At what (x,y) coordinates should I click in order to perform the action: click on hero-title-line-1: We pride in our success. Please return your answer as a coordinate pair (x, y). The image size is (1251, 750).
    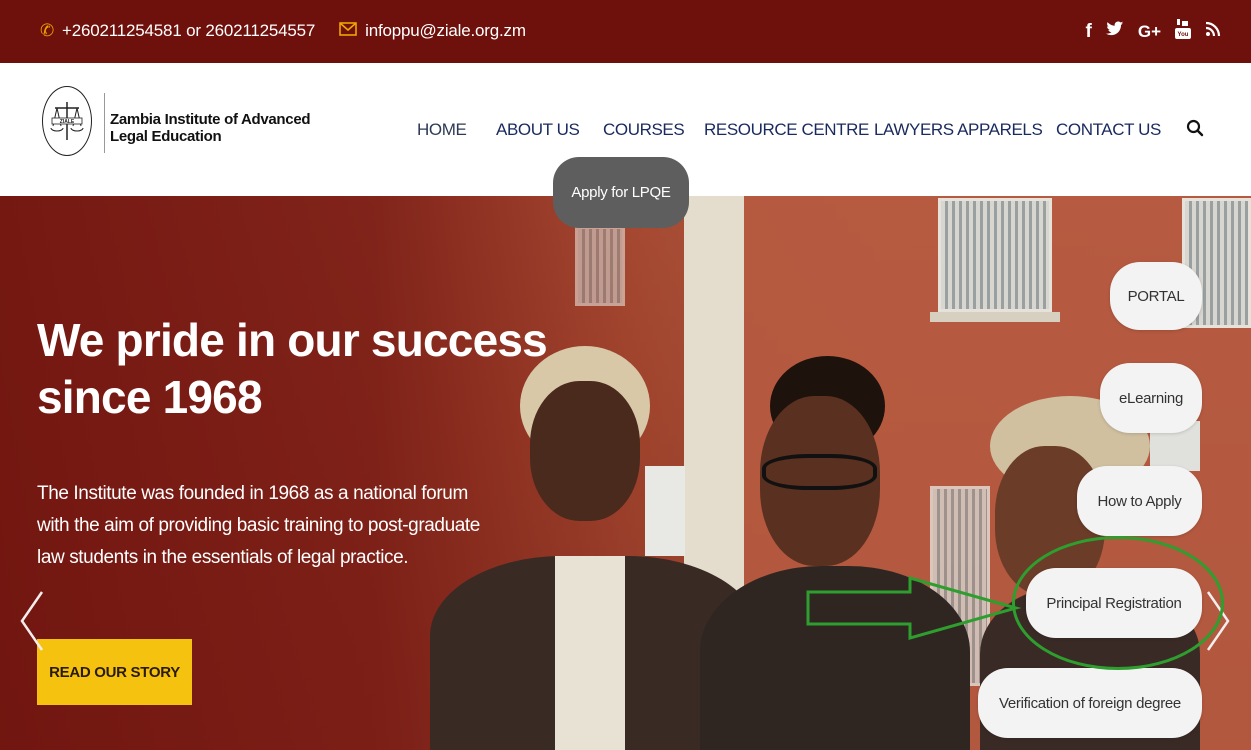
    Looking at the image, I should click on (292, 340).